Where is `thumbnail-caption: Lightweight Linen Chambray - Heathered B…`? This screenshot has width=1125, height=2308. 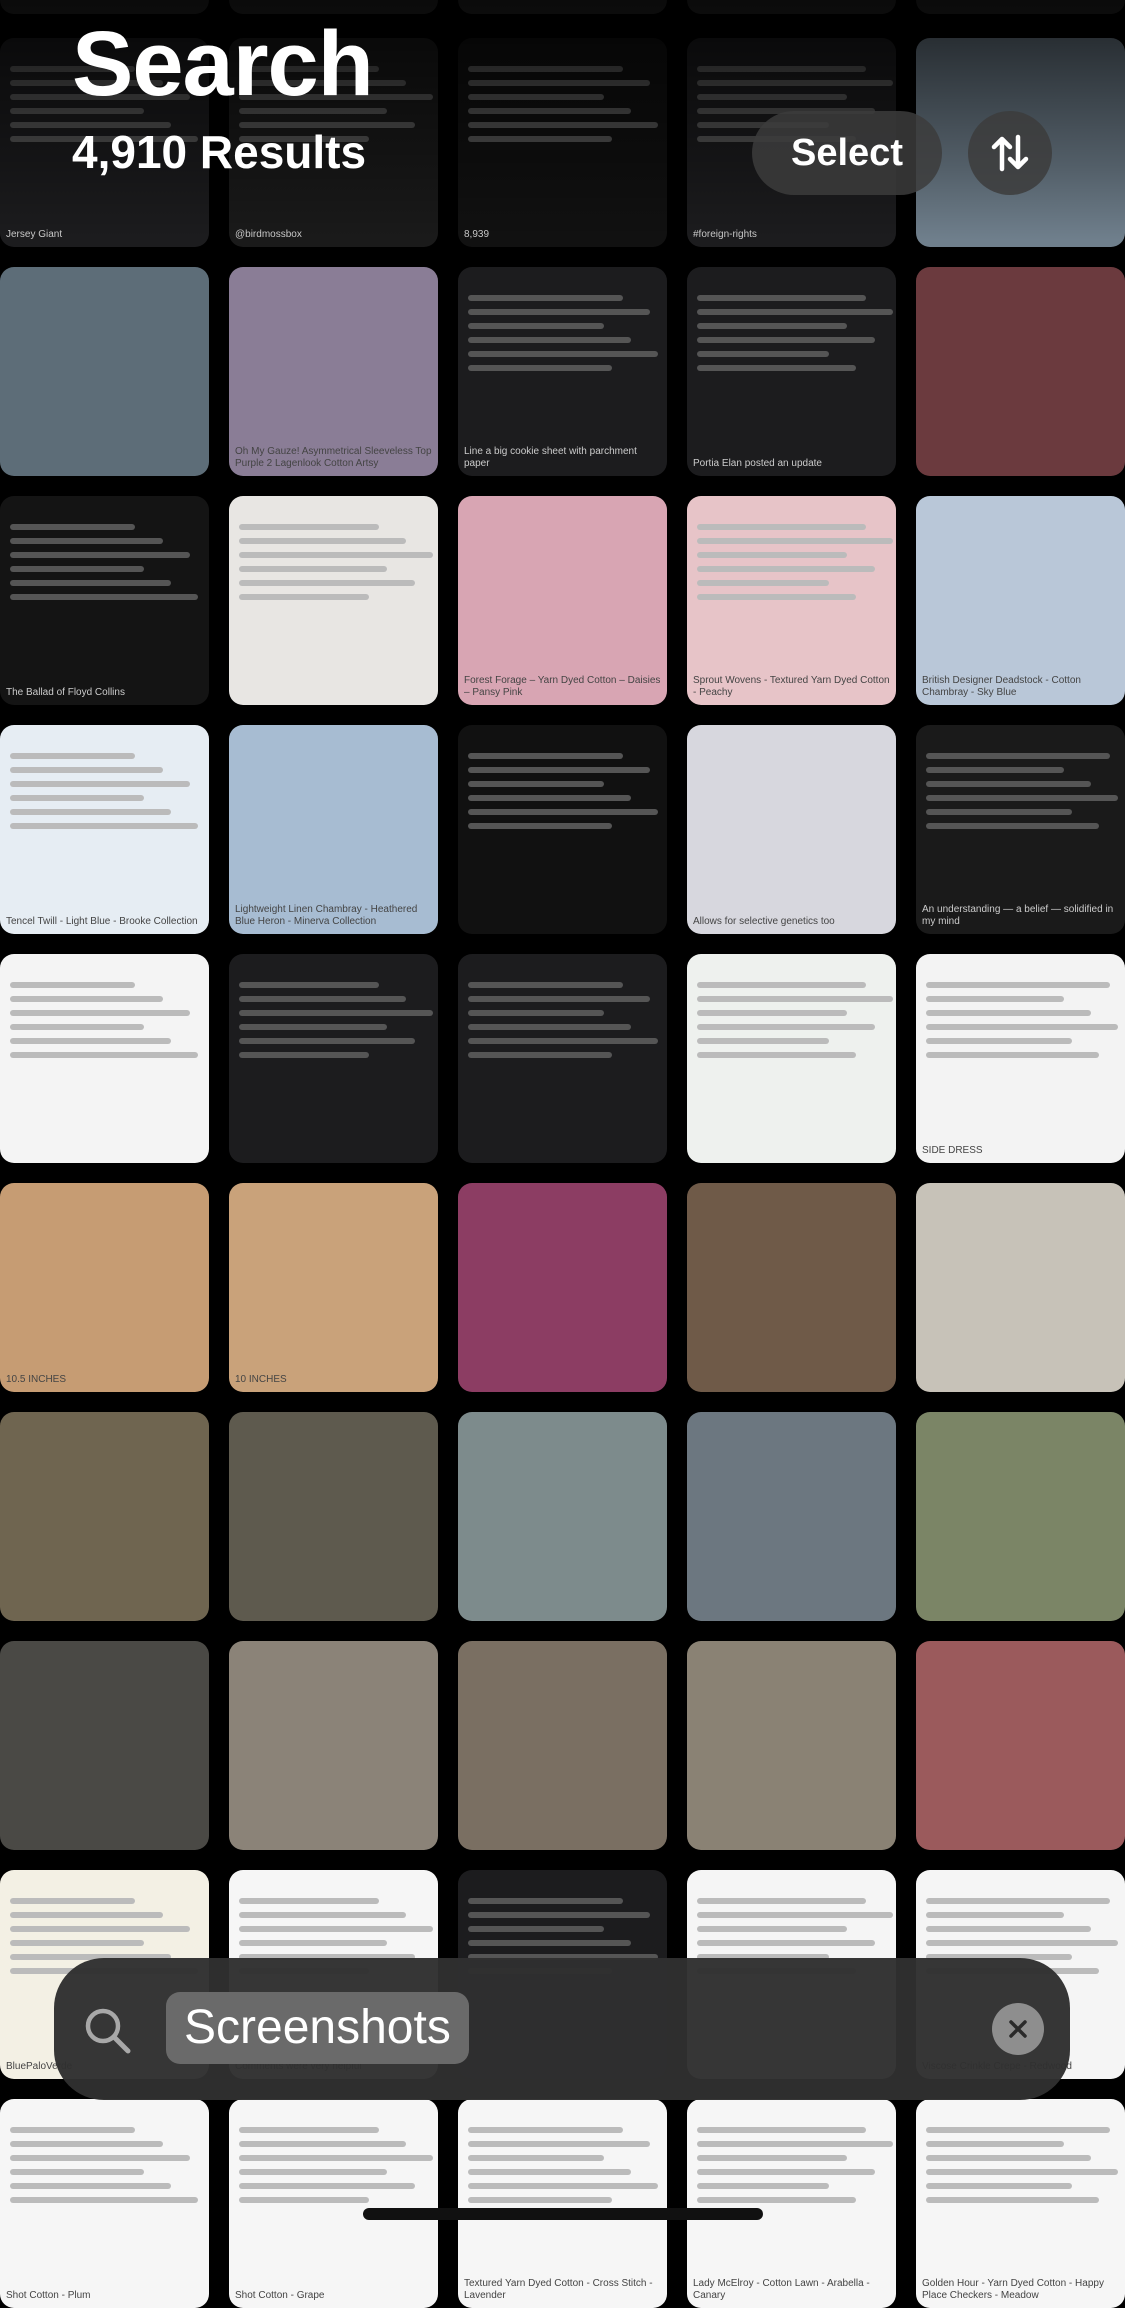 thumbnail-caption: Lightweight Linen Chambray - Heathered B… is located at coordinates (326, 915).